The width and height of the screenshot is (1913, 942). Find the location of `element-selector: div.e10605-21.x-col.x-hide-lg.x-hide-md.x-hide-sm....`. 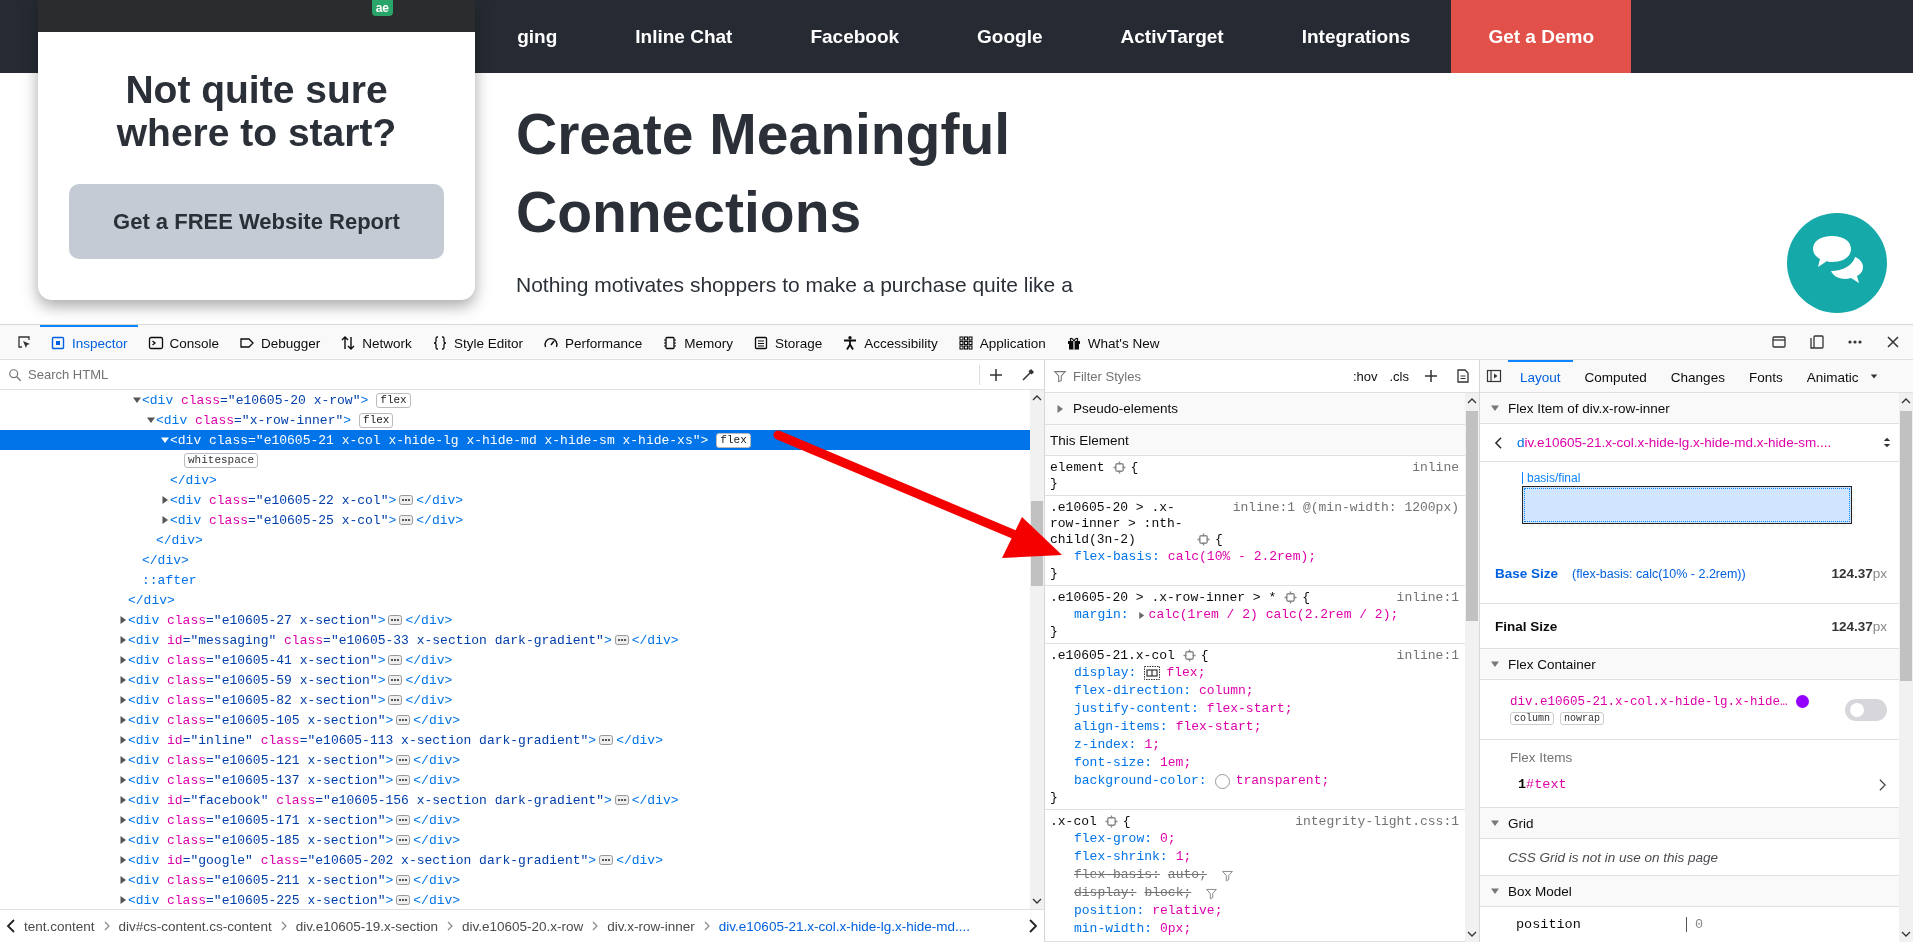

element-selector: div.e10605-21.x-col.x-hide-lg.x-hide-md.x-hide-sm.... is located at coordinates (1700, 442).